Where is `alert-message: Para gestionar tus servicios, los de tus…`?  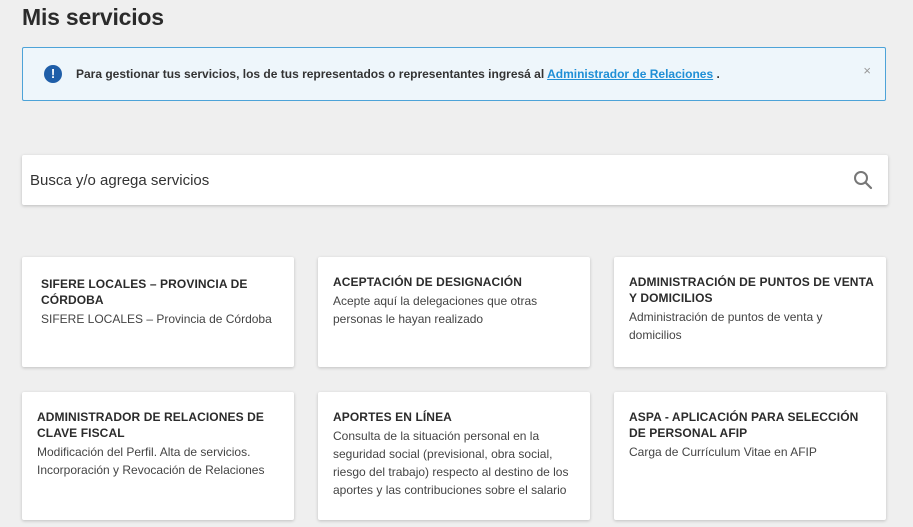 alert-message: Para gestionar tus servicios, los de tus… is located at coordinates (398, 74).